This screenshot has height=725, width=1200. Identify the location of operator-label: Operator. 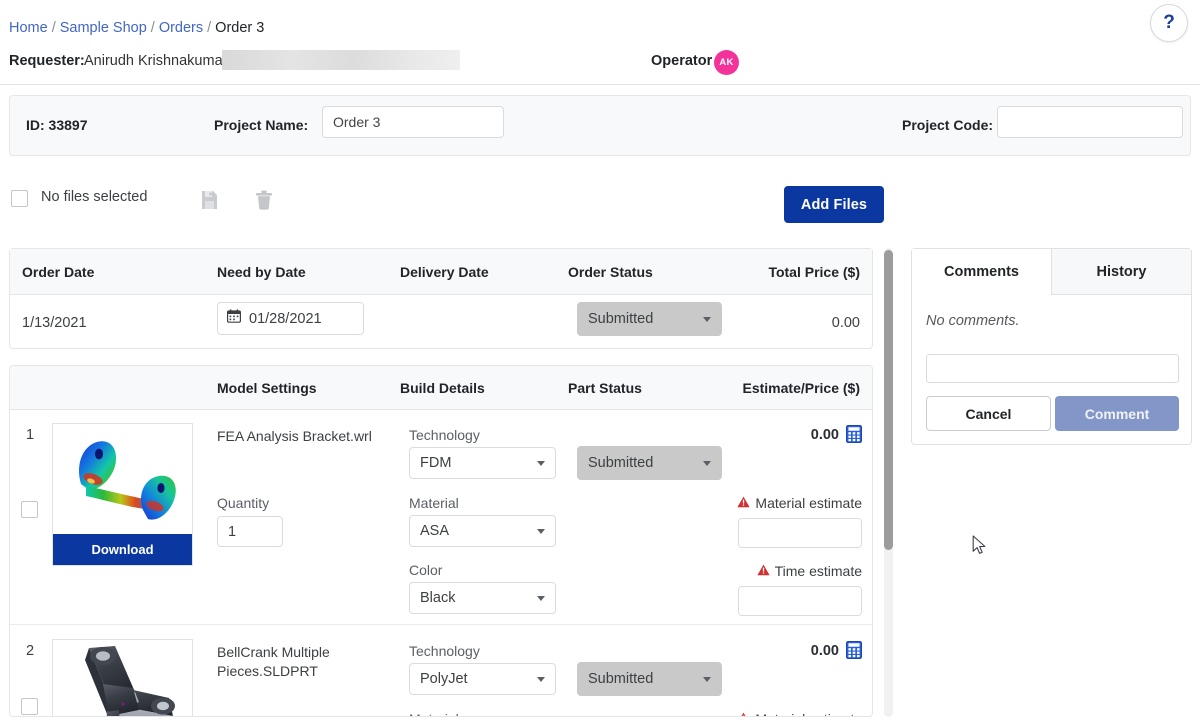
(682, 61).